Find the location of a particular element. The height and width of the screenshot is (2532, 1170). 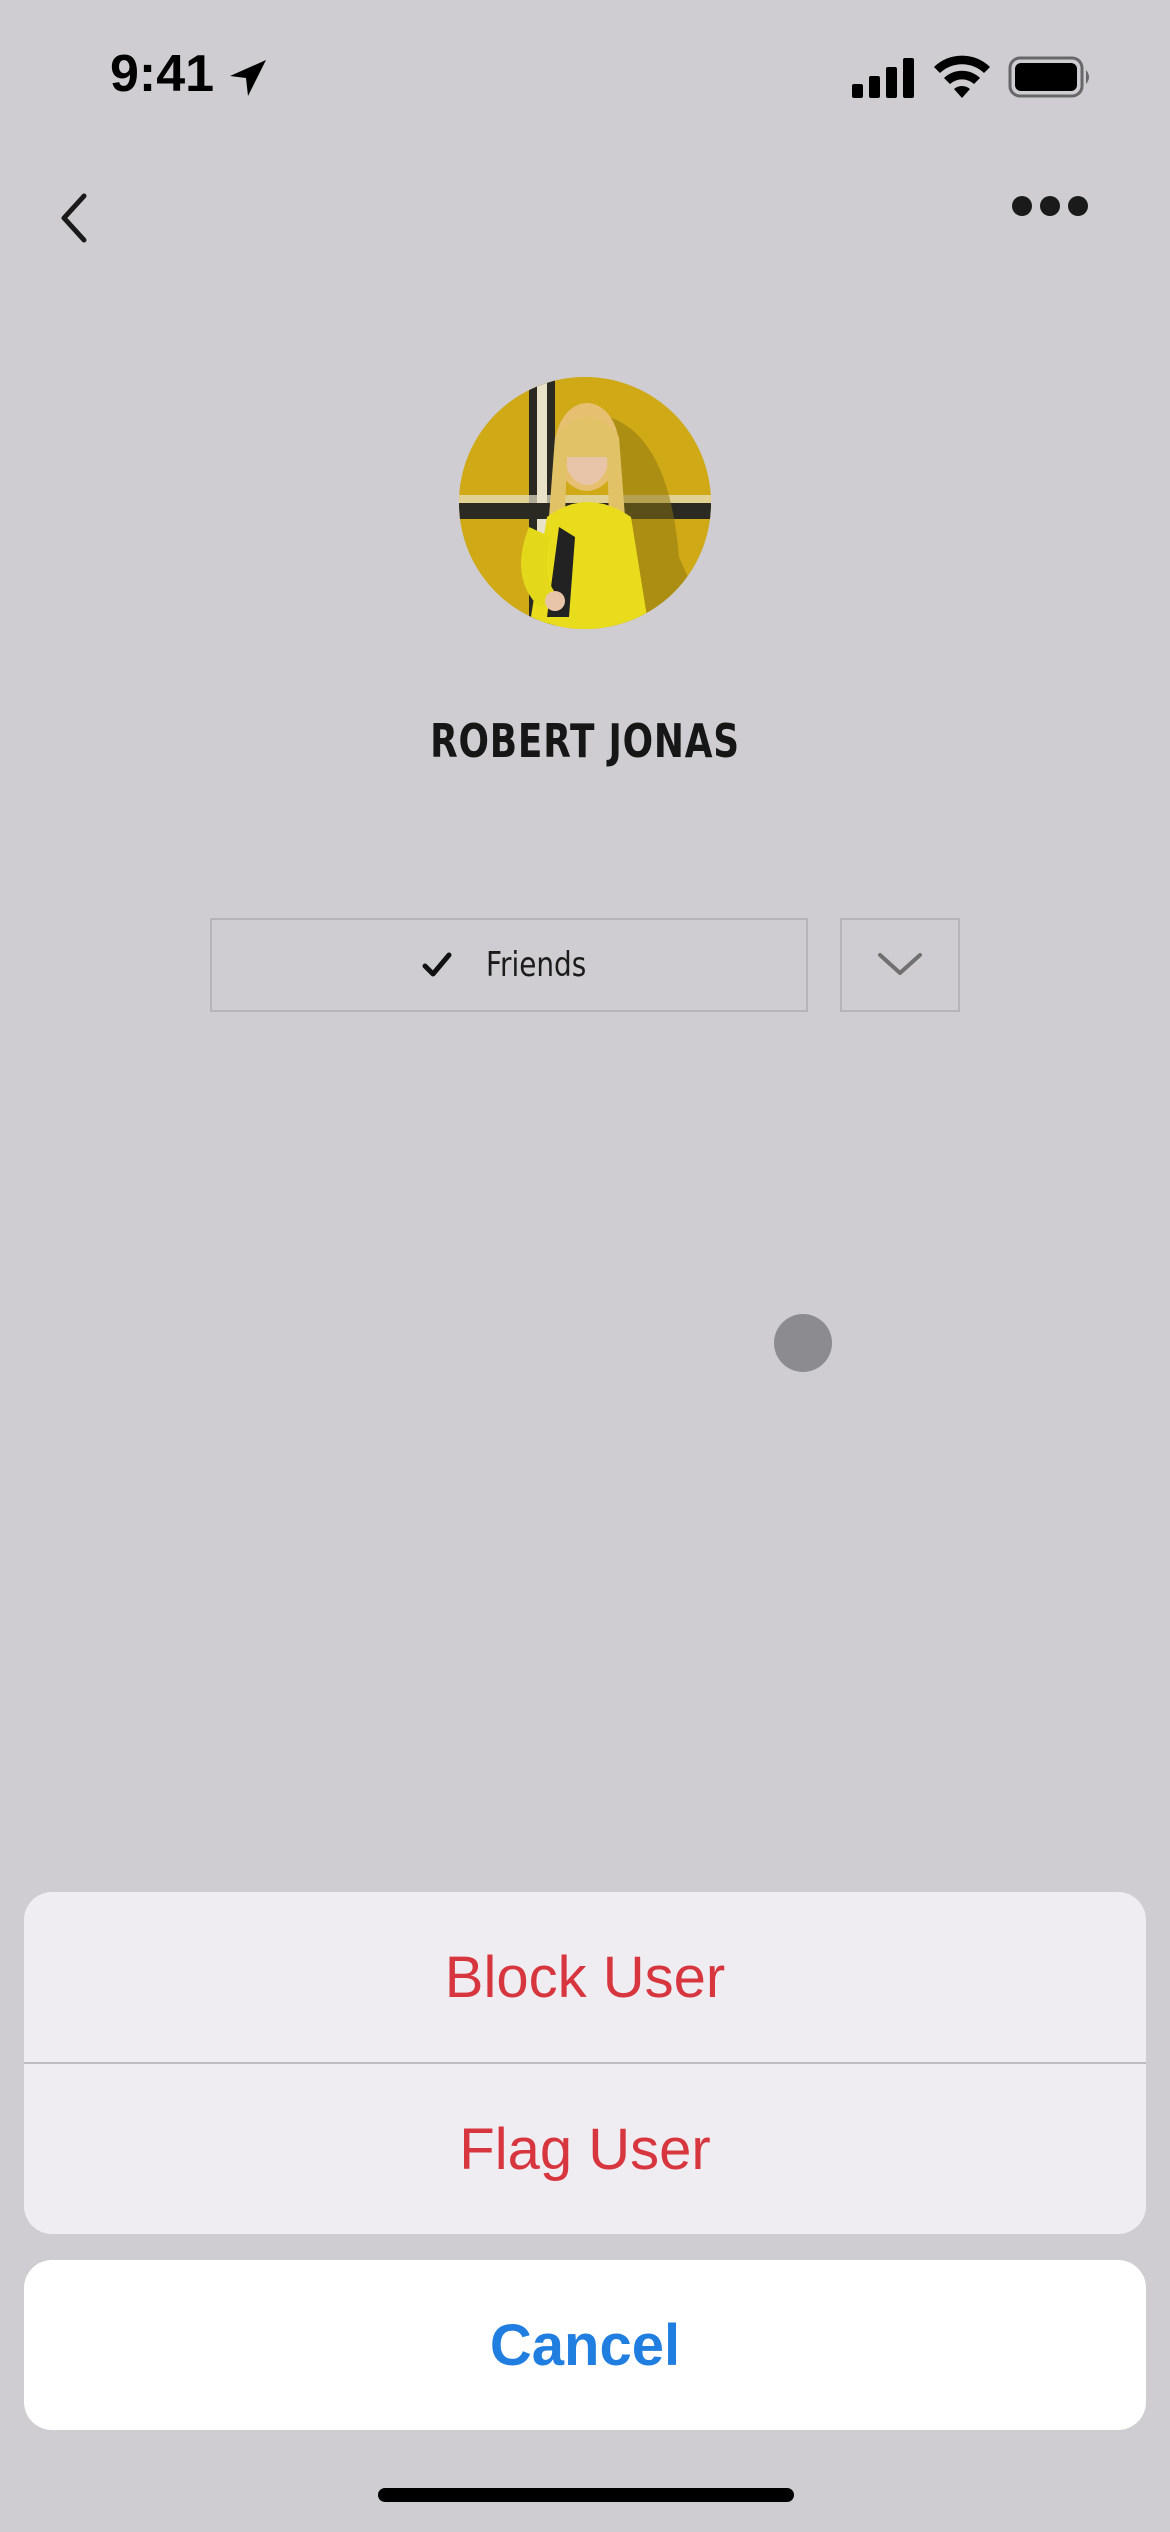

avatar-photo is located at coordinates (585, 503).